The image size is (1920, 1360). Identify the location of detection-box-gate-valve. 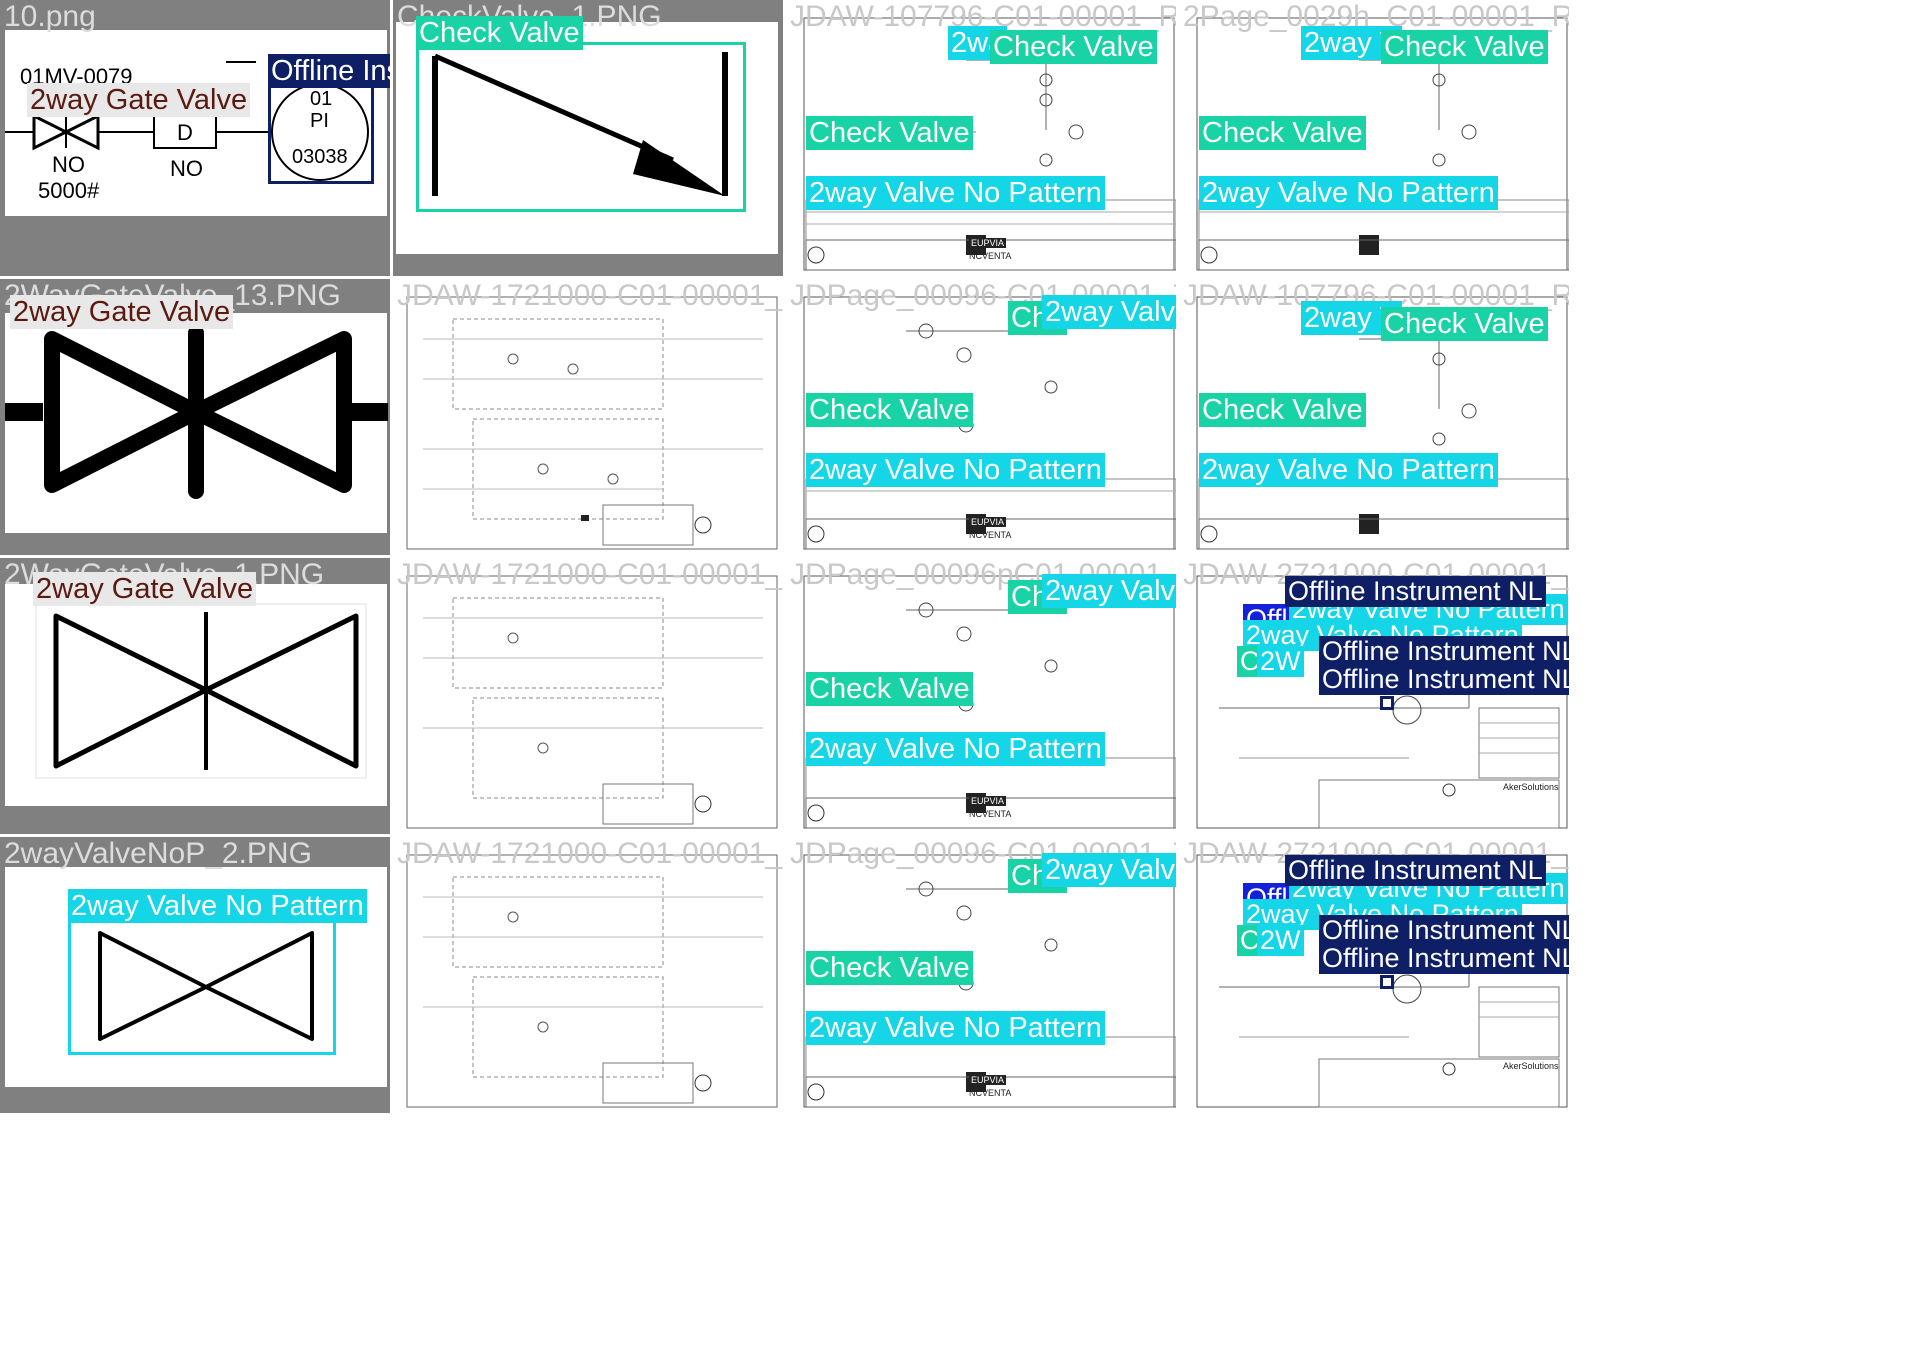
(65, 132).